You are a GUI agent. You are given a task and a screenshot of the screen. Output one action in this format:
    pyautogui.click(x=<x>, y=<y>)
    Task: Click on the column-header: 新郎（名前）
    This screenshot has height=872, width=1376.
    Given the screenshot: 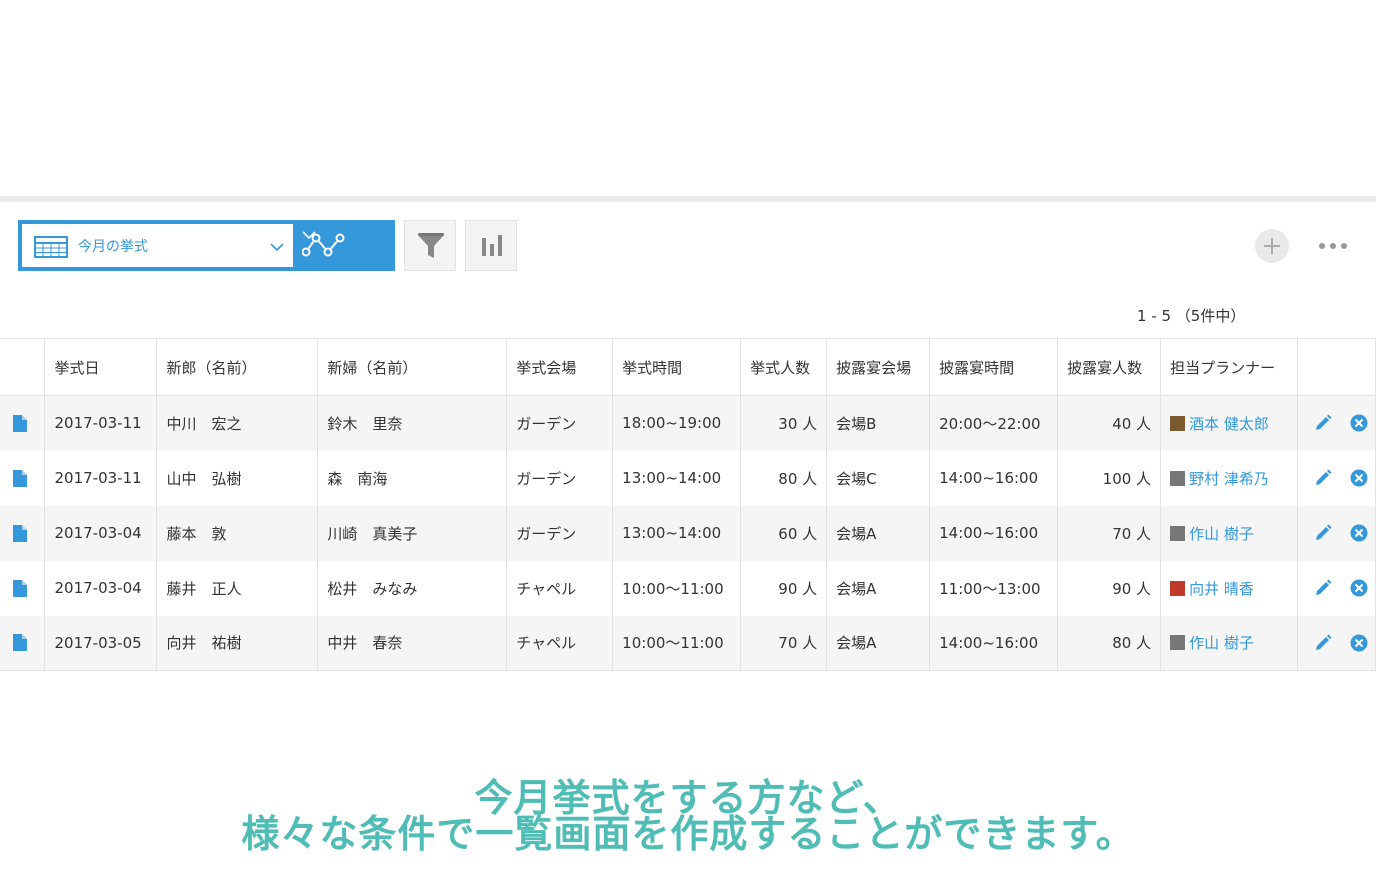 What is the action you would take?
    pyautogui.click(x=237, y=367)
    